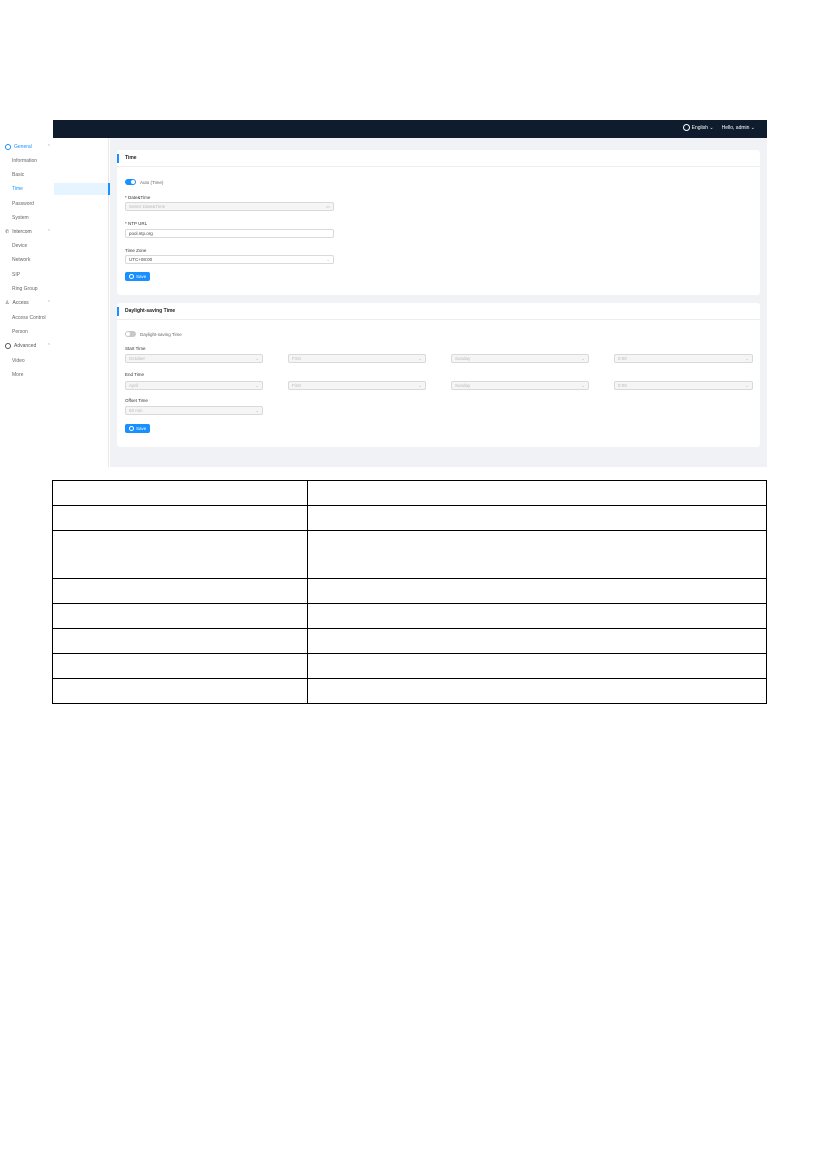 This screenshot has width=820, height=1160. What do you see at coordinates (130, 182) in the screenshot?
I see `auto-time-toggle` at bounding box center [130, 182].